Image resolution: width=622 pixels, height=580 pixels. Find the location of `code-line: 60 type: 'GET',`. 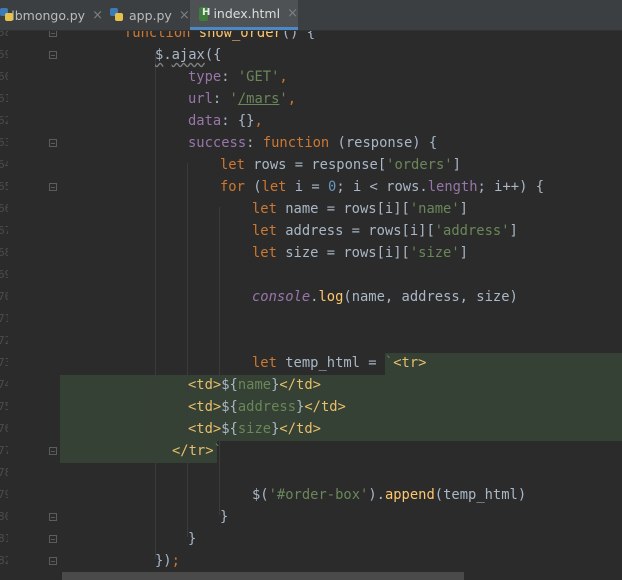

code-line: 60 type: 'GET', is located at coordinates (311, 77).